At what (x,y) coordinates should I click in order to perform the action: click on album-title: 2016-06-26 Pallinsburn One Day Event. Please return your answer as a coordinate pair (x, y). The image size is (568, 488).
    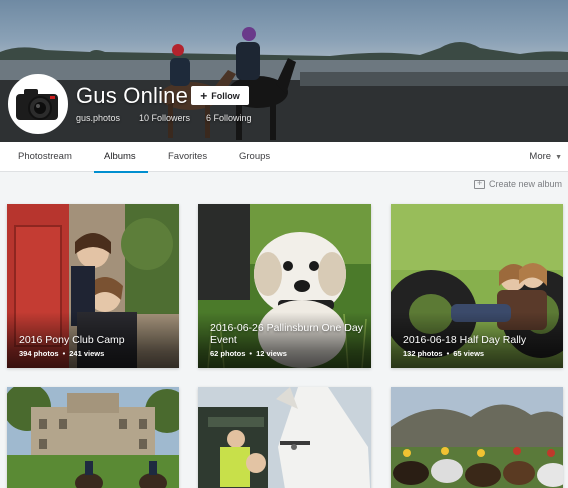
    Looking at the image, I should click on (286, 334).